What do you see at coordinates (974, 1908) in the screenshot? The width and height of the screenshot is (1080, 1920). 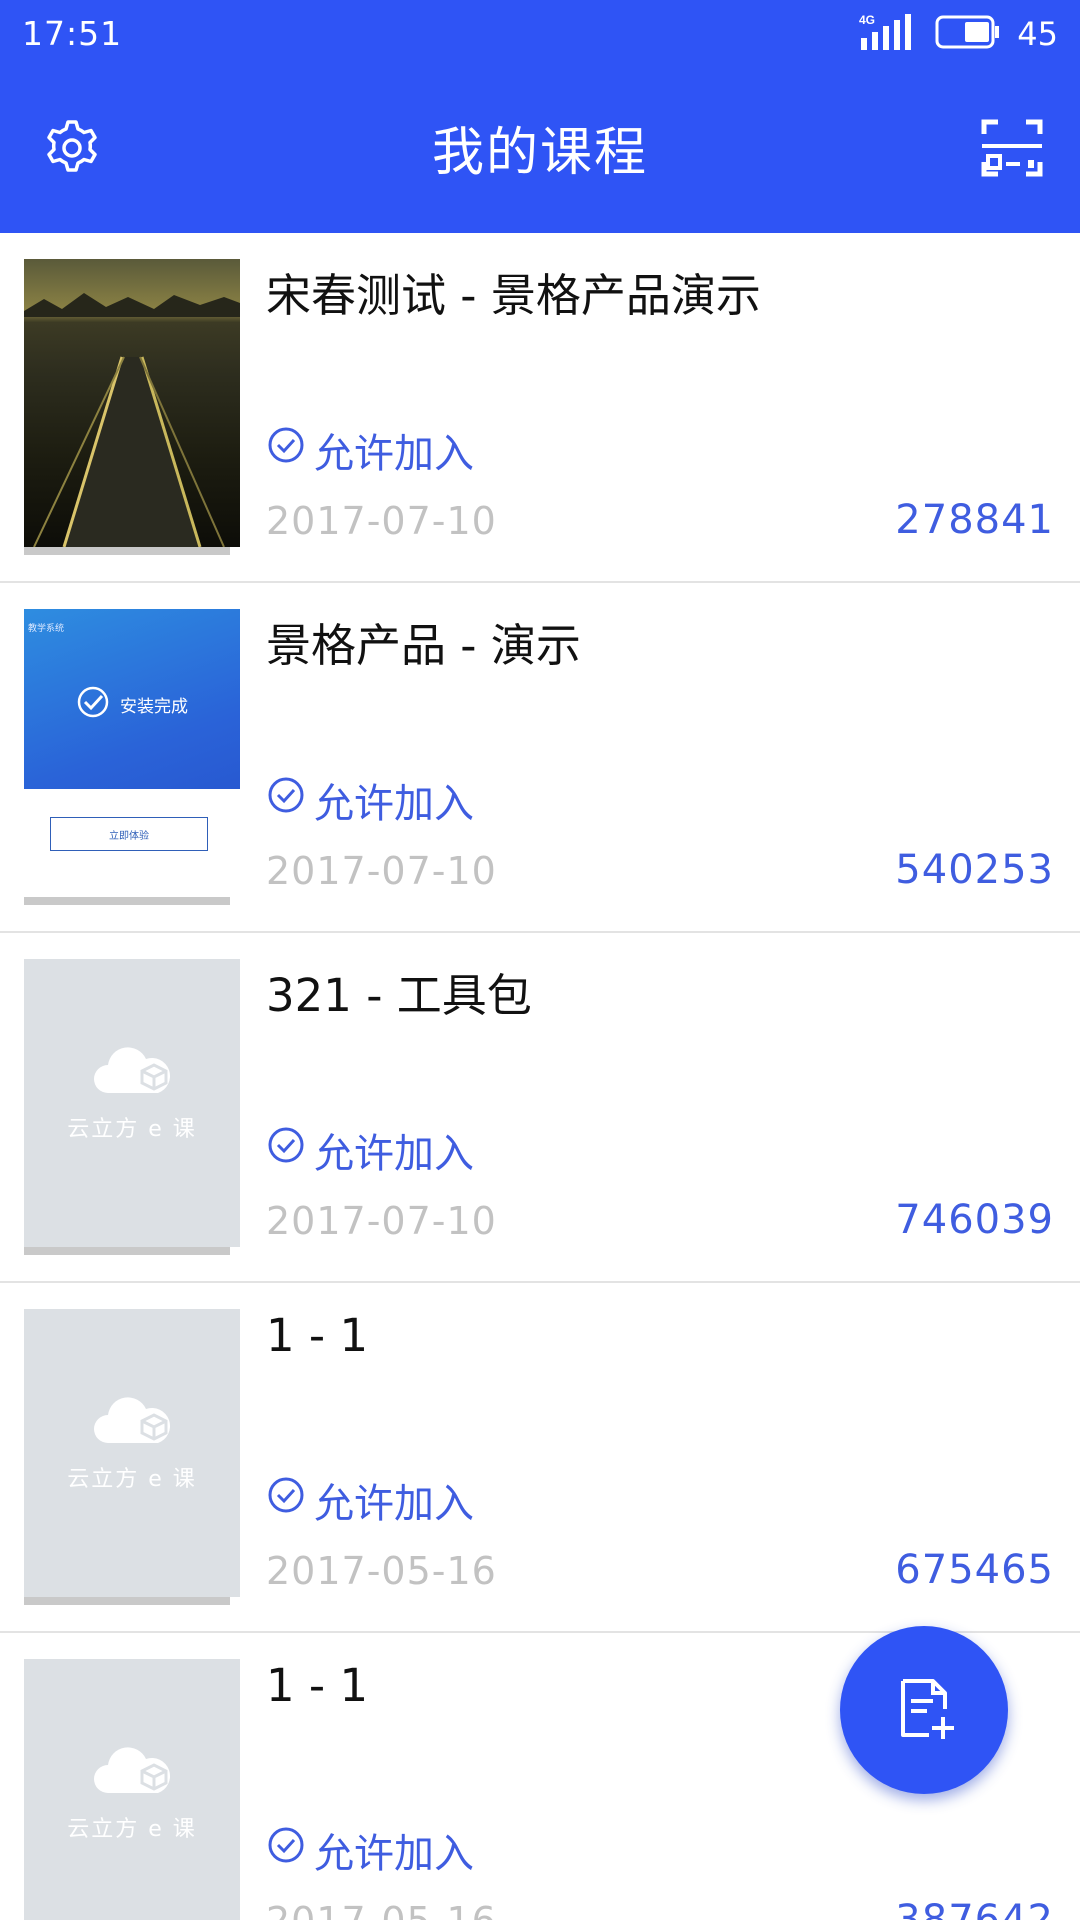 I see `course-code: 387642` at bounding box center [974, 1908].